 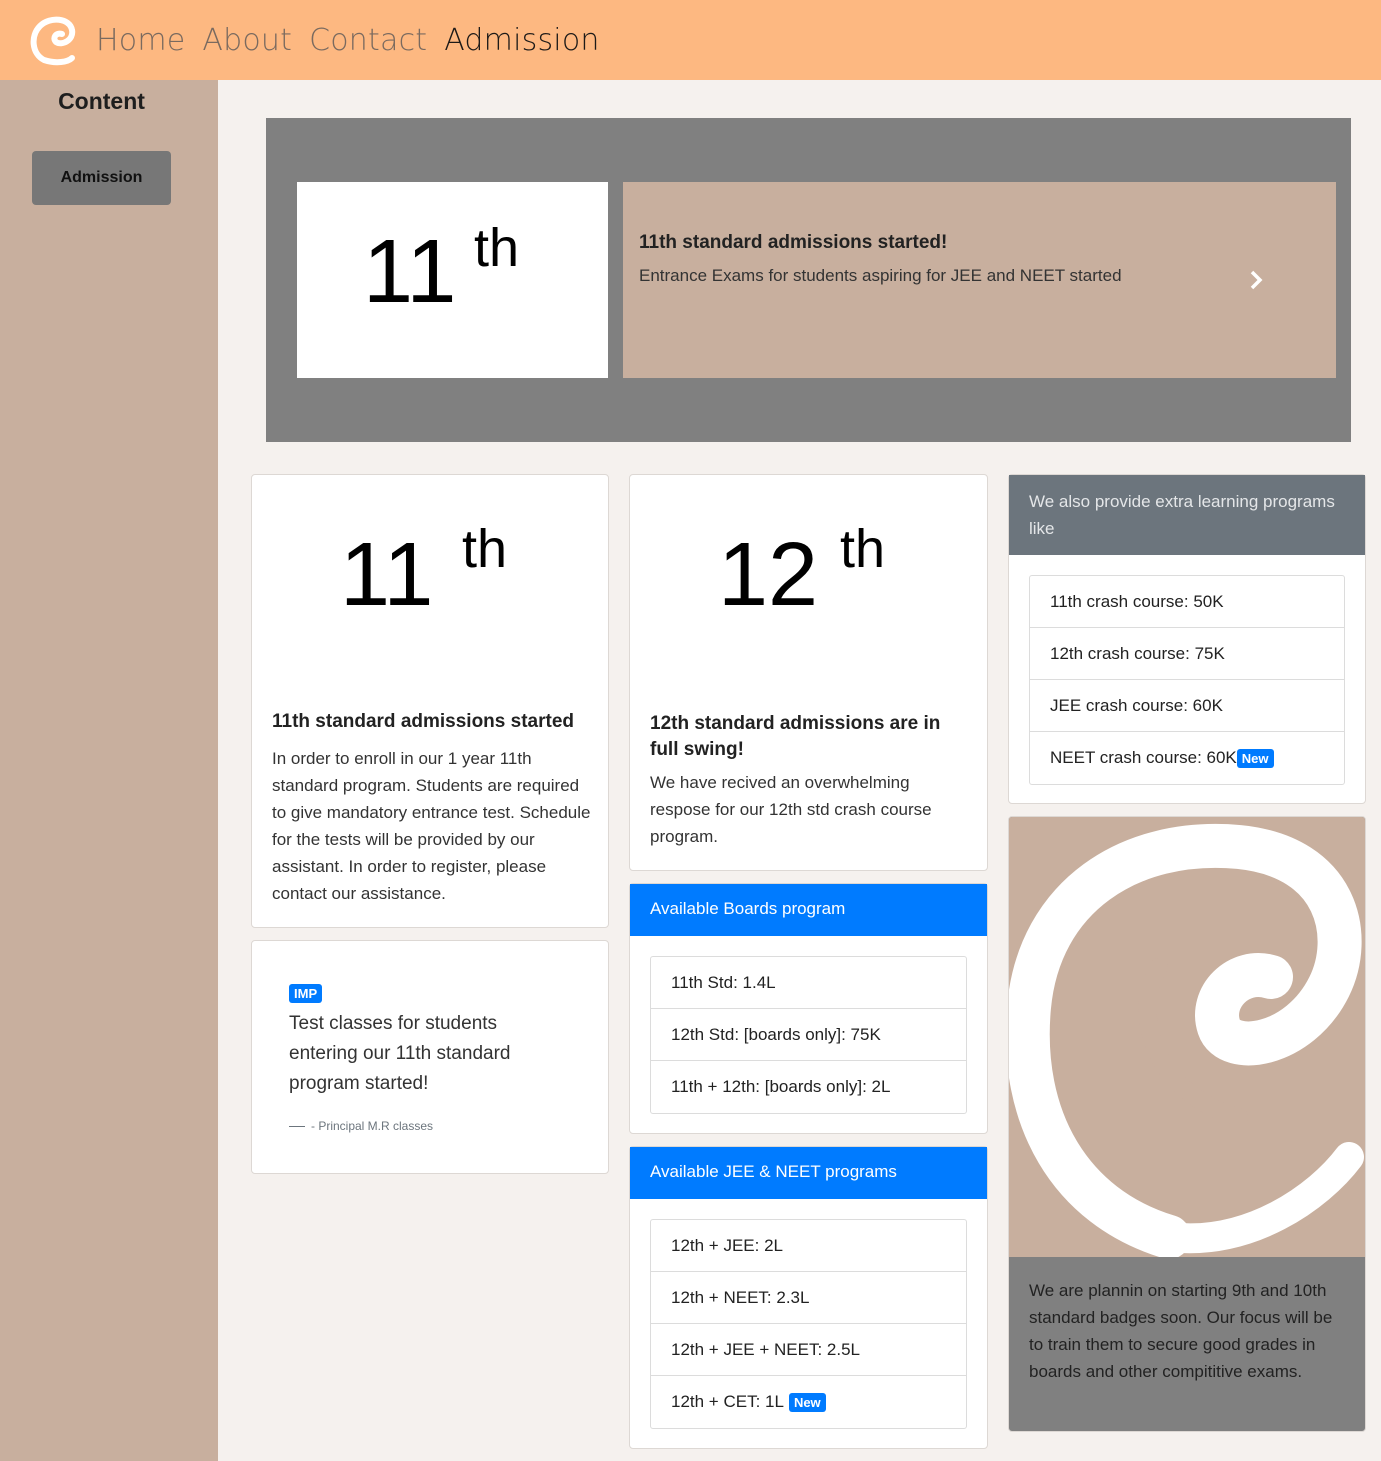 What do you see at coordinates (808, 1350) in the screenshot?
I see `list-item: 12th + JEE + NEET: 2.5L` at bounding box center [808, 1350].